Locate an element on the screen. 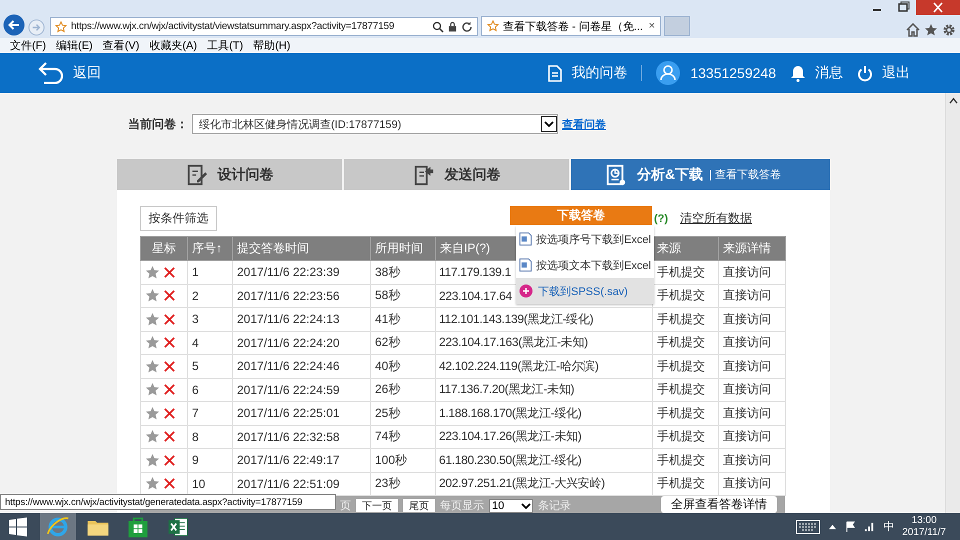 Image resolution: width=960 pixels, height=540 pixels. menu-item: 文件(F) is located at coordinates (28, 45).